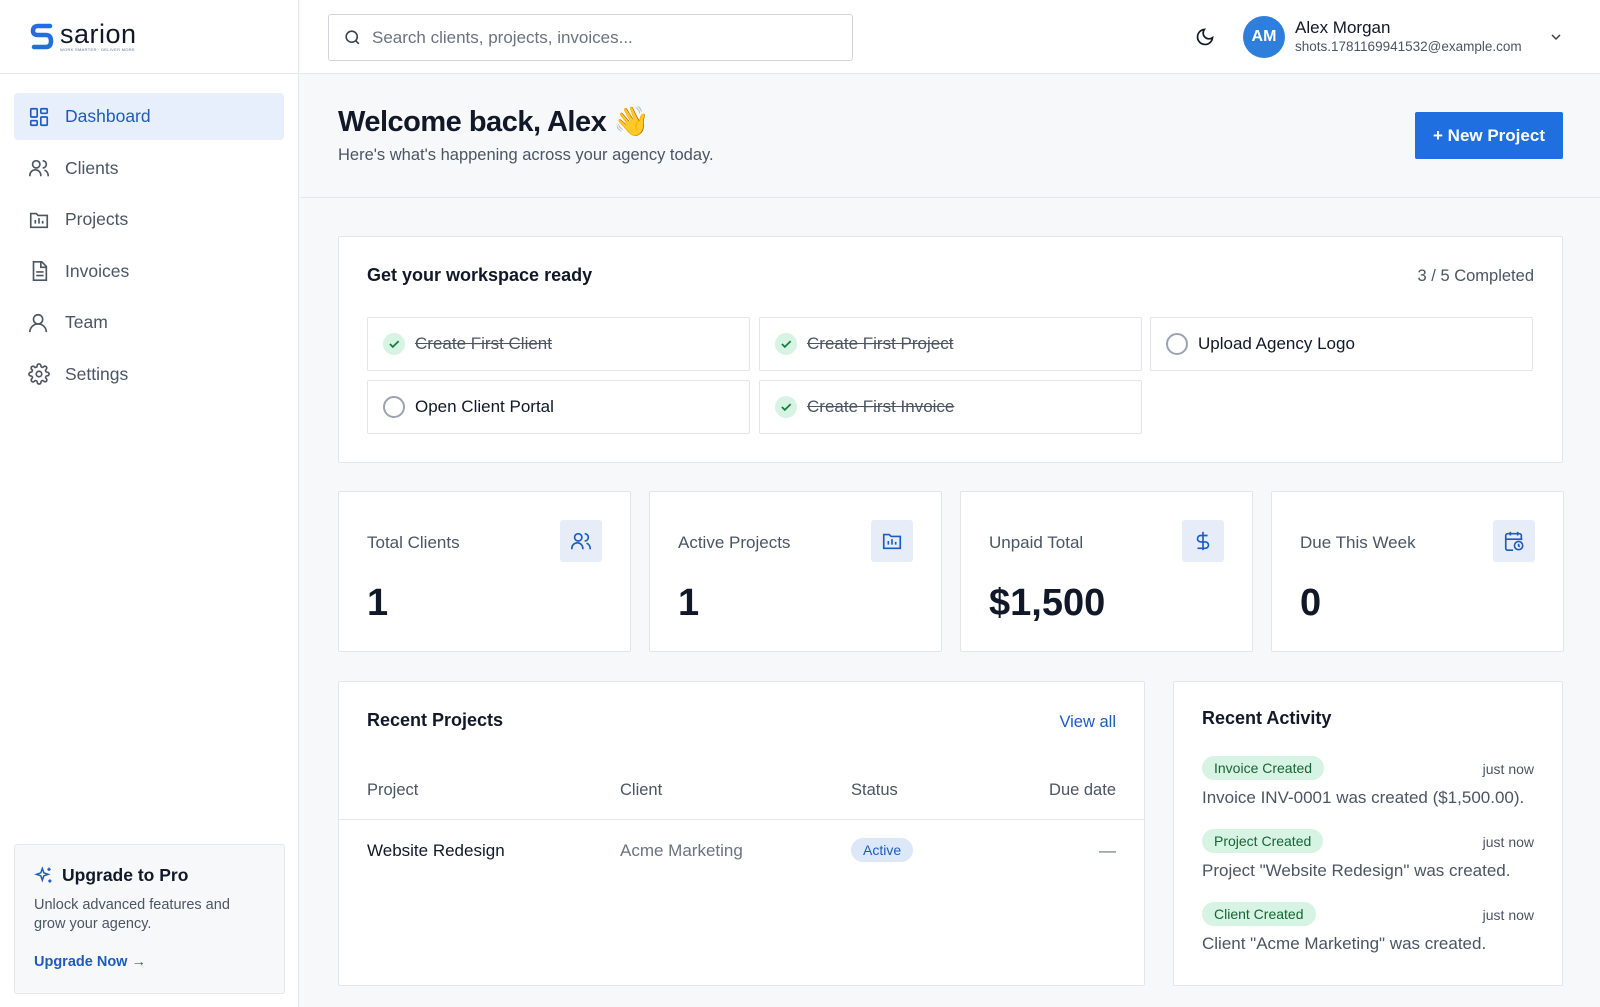  What do you see at coordinates (149, 219) in the screenshot?
I see `sidebar-item-projects: Projects` at bounding box center [149, 219].